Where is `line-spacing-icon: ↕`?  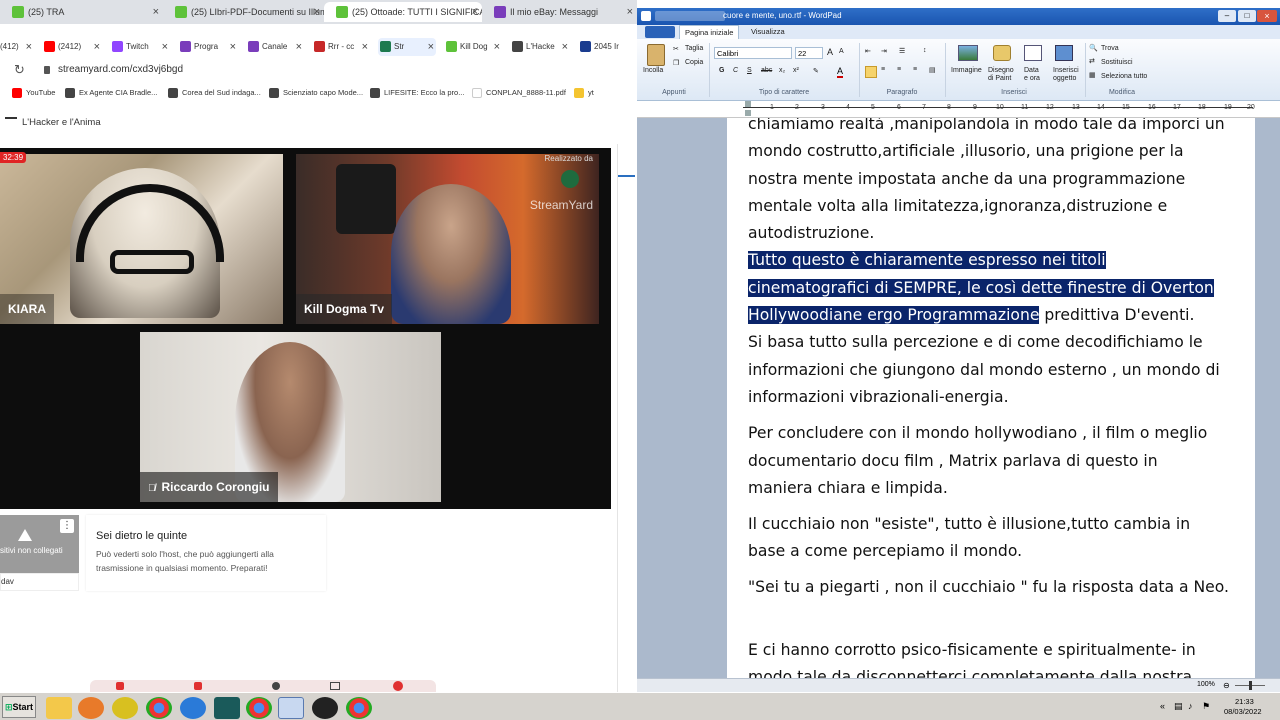
line-spacing-icon: ↕ is located at coordinates (925, 50).